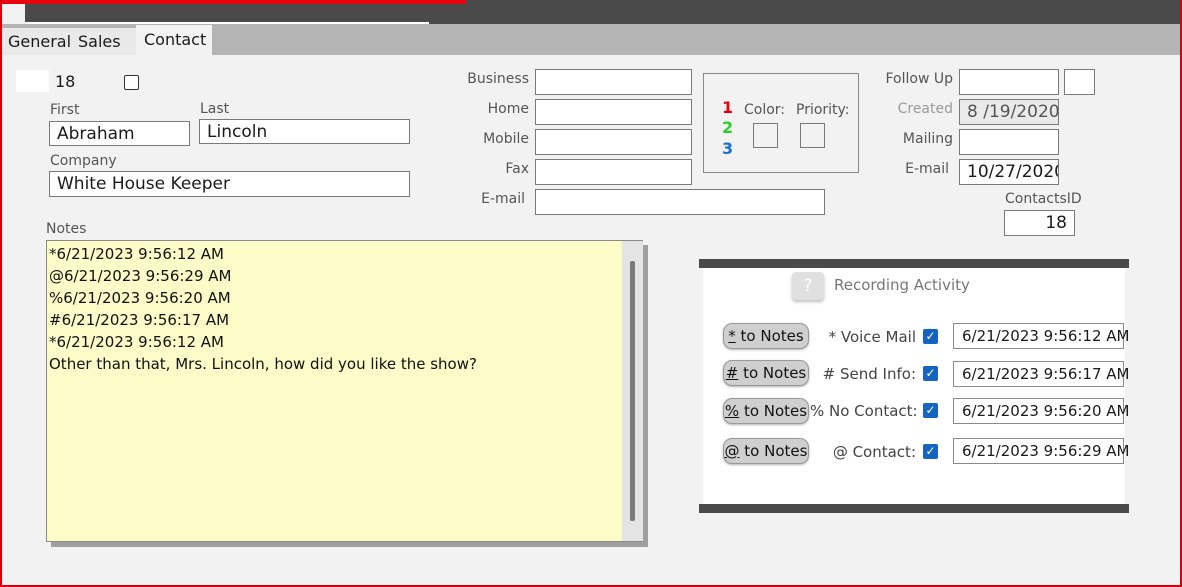 The height and width of the screenshot is (587, 1182). I want to click on no-contact-checkbox: ✓, so click(930, 410).